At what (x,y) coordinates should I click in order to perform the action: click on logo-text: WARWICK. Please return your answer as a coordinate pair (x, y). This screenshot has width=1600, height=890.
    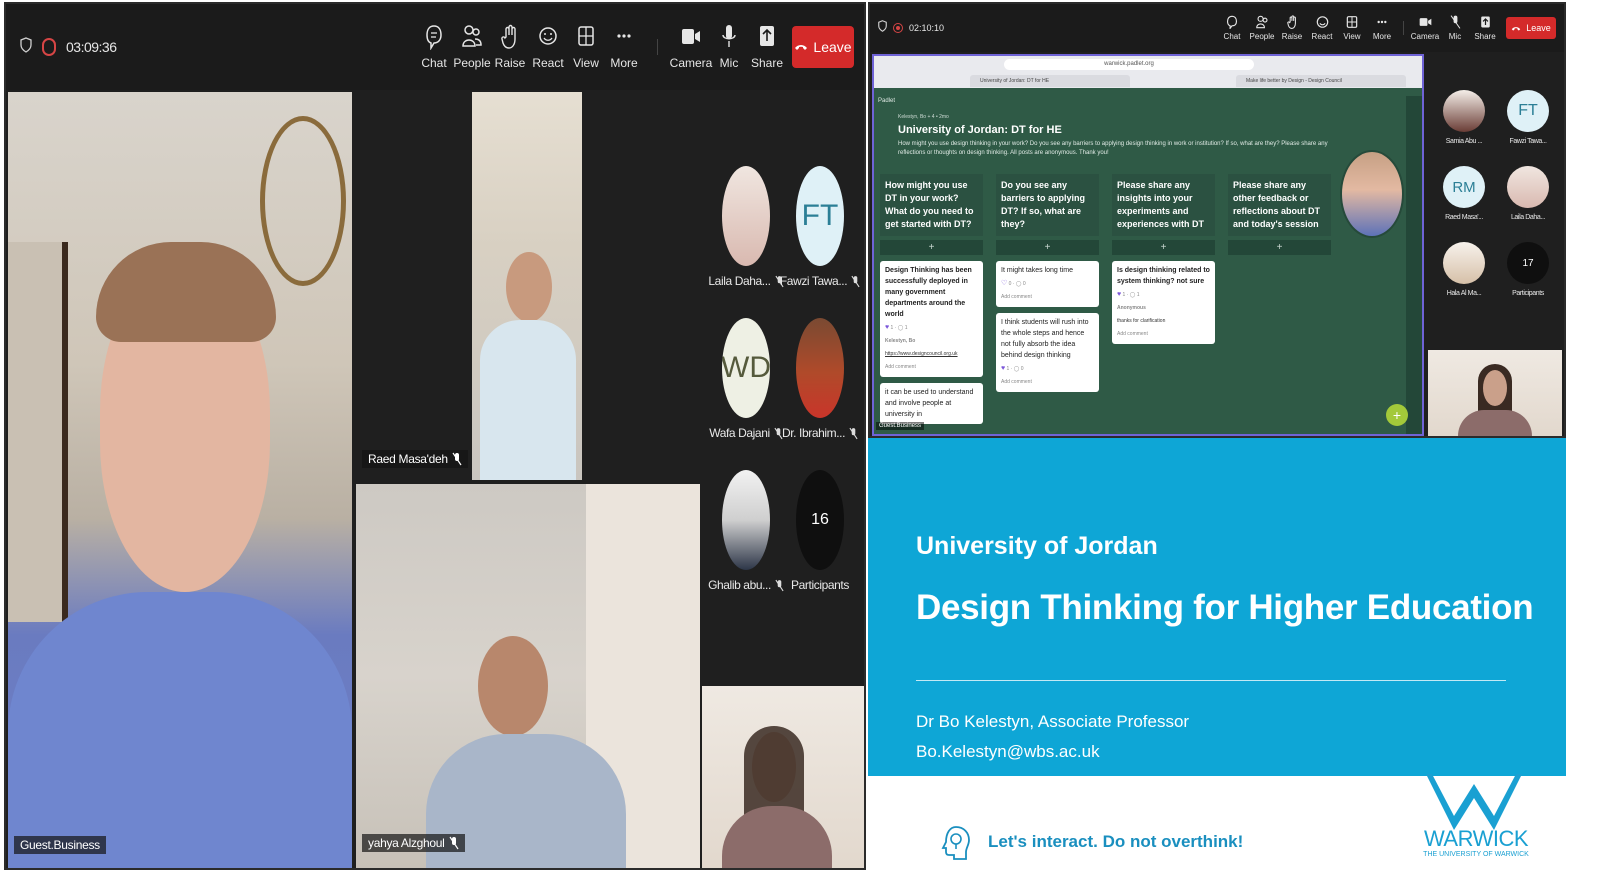
    Looking at the image, I should click on (1476, 838).